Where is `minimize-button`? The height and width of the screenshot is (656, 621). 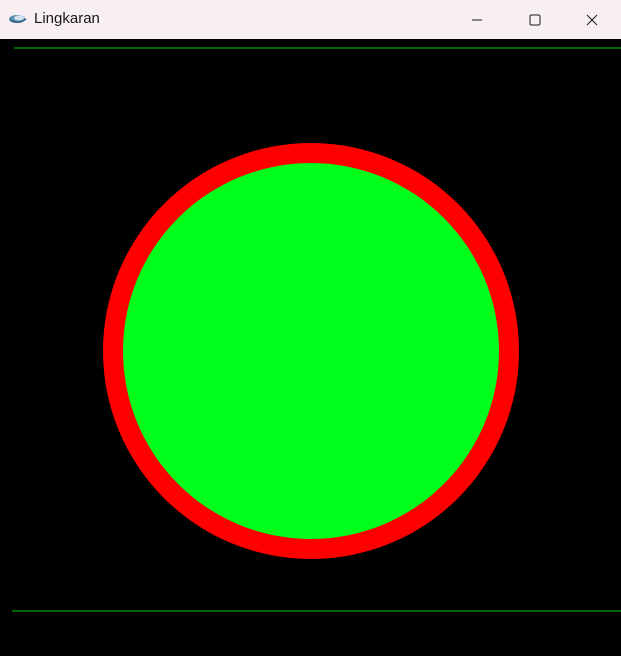
minimize-button is located at coordinates (477, 19).